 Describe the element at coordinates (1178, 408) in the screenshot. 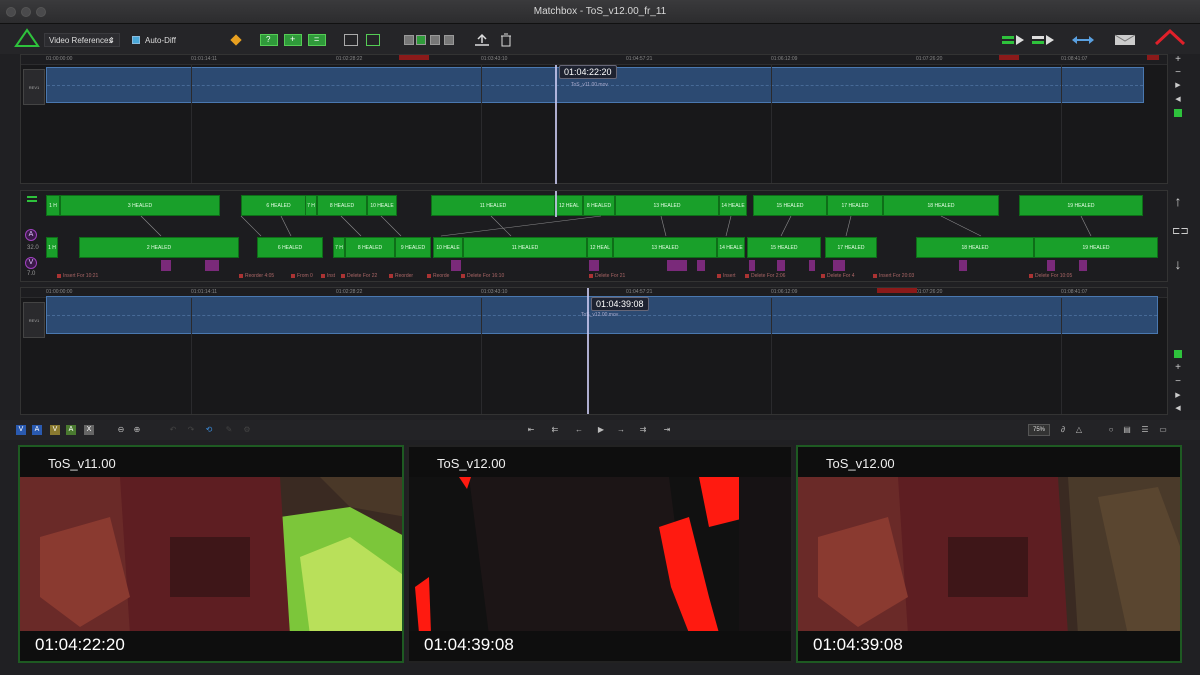

I see `back-bottom-icon: ◀` at that location.